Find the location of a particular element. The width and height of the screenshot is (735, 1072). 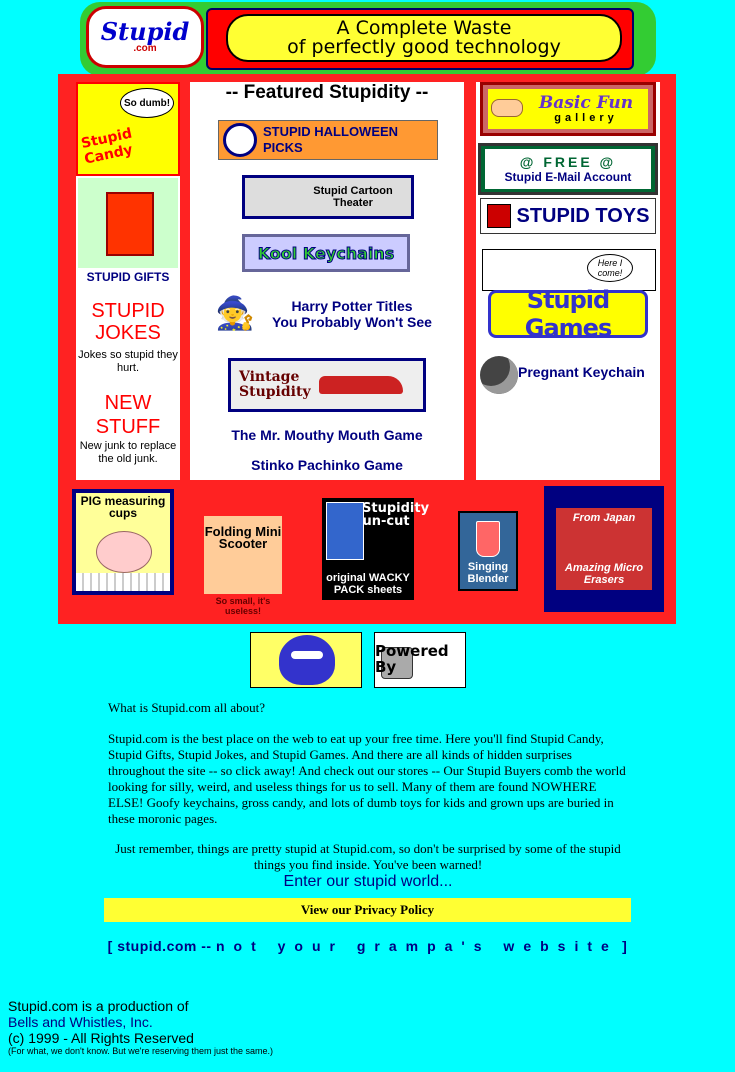

footer-tag-spaced: not your grampa's website is located at coordinates (416, 946).